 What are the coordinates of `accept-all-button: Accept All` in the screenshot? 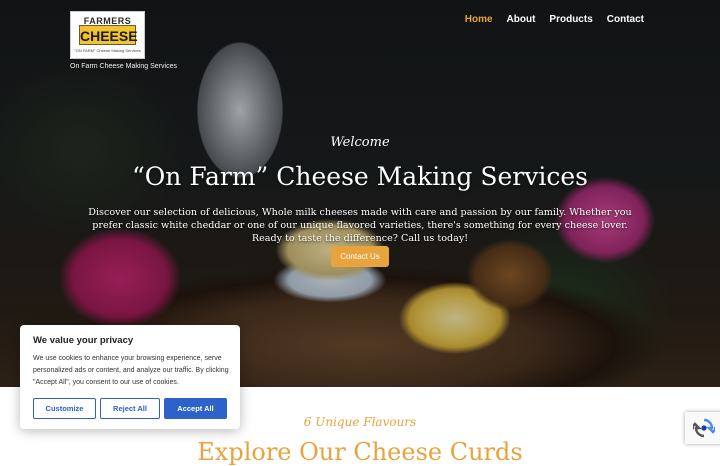 It's located at (195, 408).